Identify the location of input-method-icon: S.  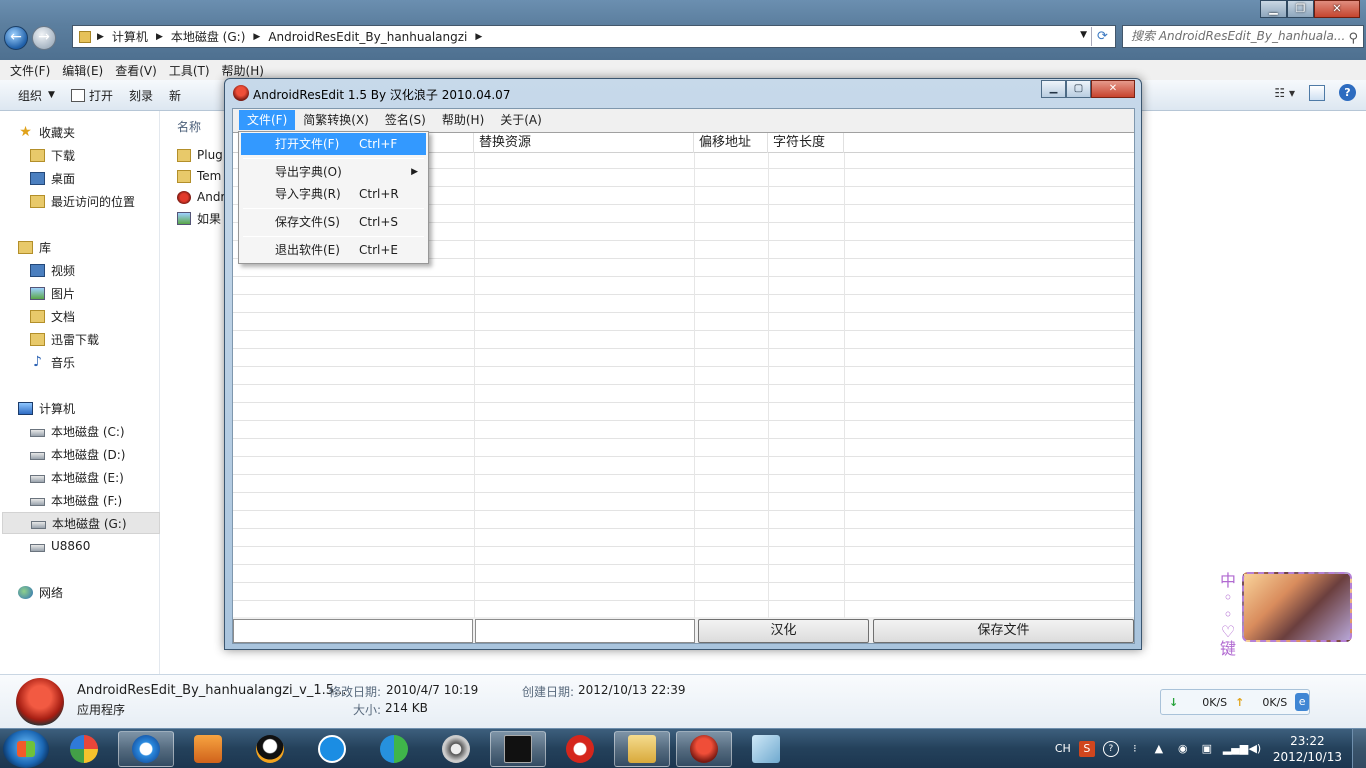
(1086, 749).